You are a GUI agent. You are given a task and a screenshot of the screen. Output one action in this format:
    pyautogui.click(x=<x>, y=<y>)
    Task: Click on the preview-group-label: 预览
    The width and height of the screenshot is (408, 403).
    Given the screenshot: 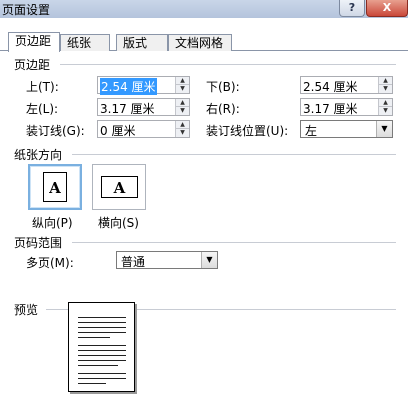 What is the action you would take?
    pyautogui.click(x=26, y=310)
    